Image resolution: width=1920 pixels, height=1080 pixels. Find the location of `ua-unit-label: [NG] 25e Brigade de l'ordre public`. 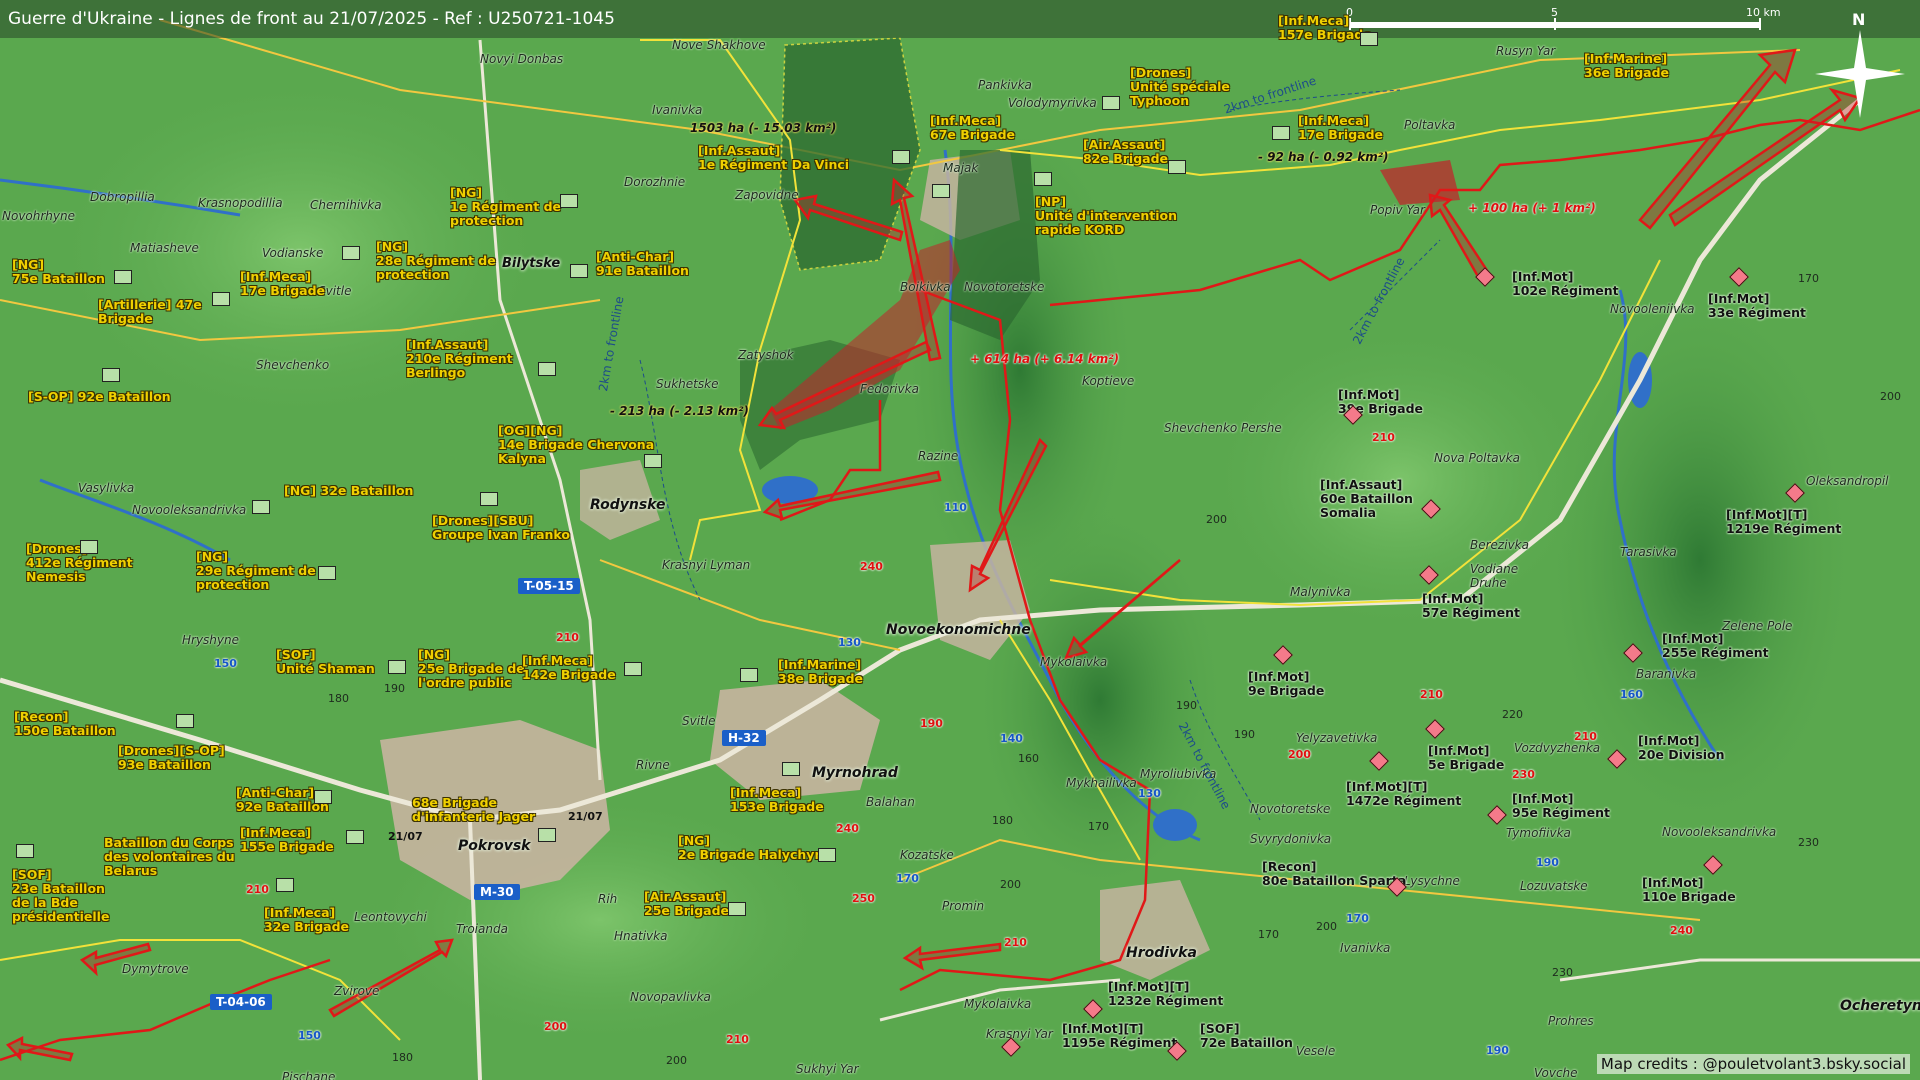

ua-unit-label: [NG] 25e Brigade de l'ordre public is located at coordinates (471, 668).